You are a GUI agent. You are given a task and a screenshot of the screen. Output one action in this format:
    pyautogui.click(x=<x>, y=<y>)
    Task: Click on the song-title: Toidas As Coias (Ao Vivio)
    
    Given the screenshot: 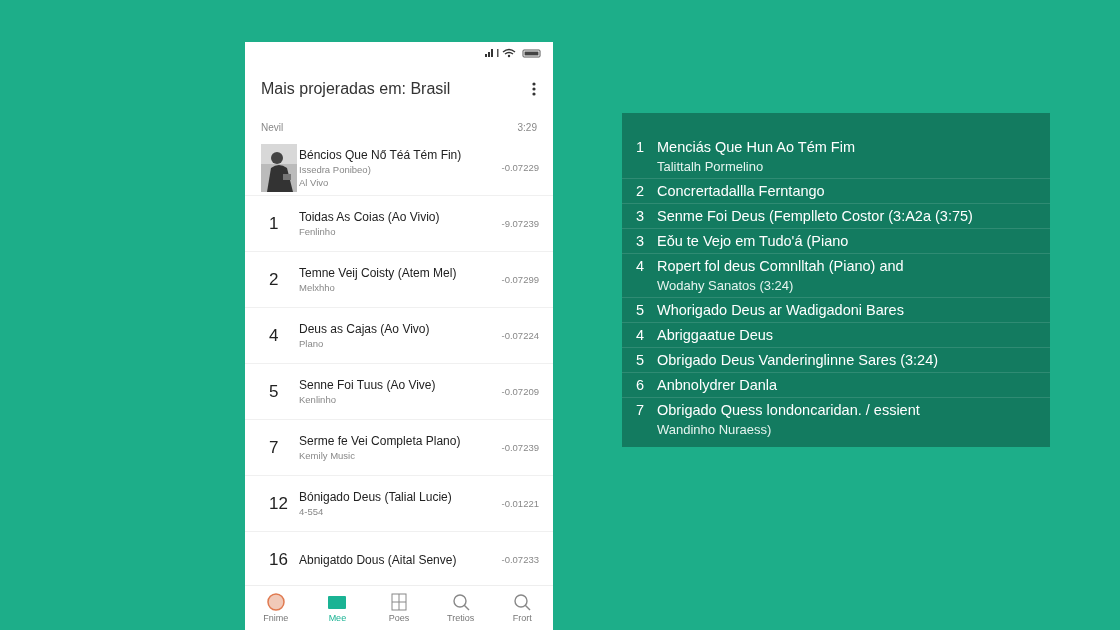 What is the action you would take?
    pyautogui.click(x=400, y=217)
    